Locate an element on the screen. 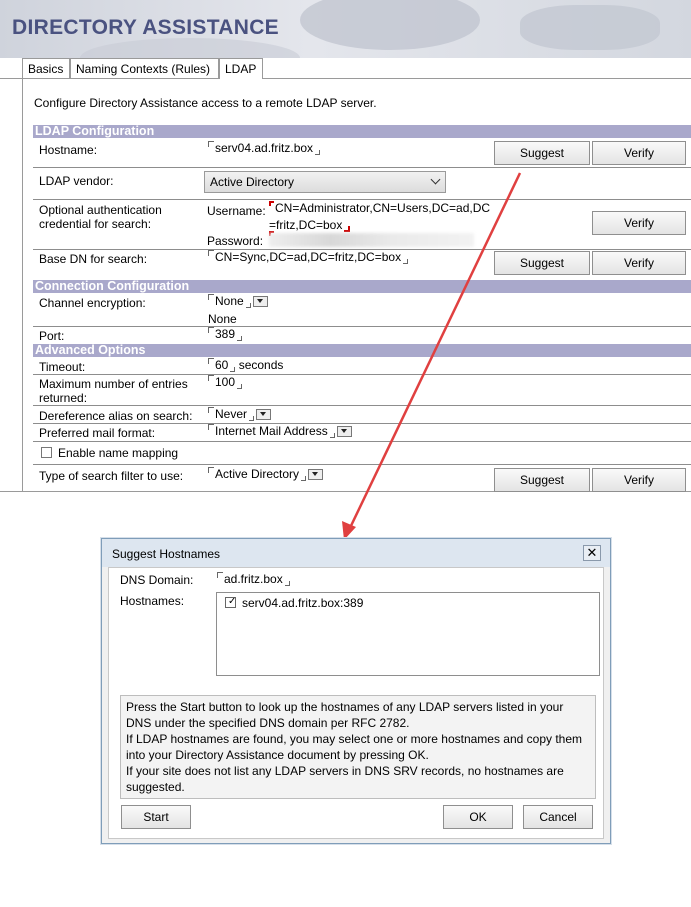 The image size is (691, 907). timeout-field: 60 seconds is located at coordinates (245, 365).